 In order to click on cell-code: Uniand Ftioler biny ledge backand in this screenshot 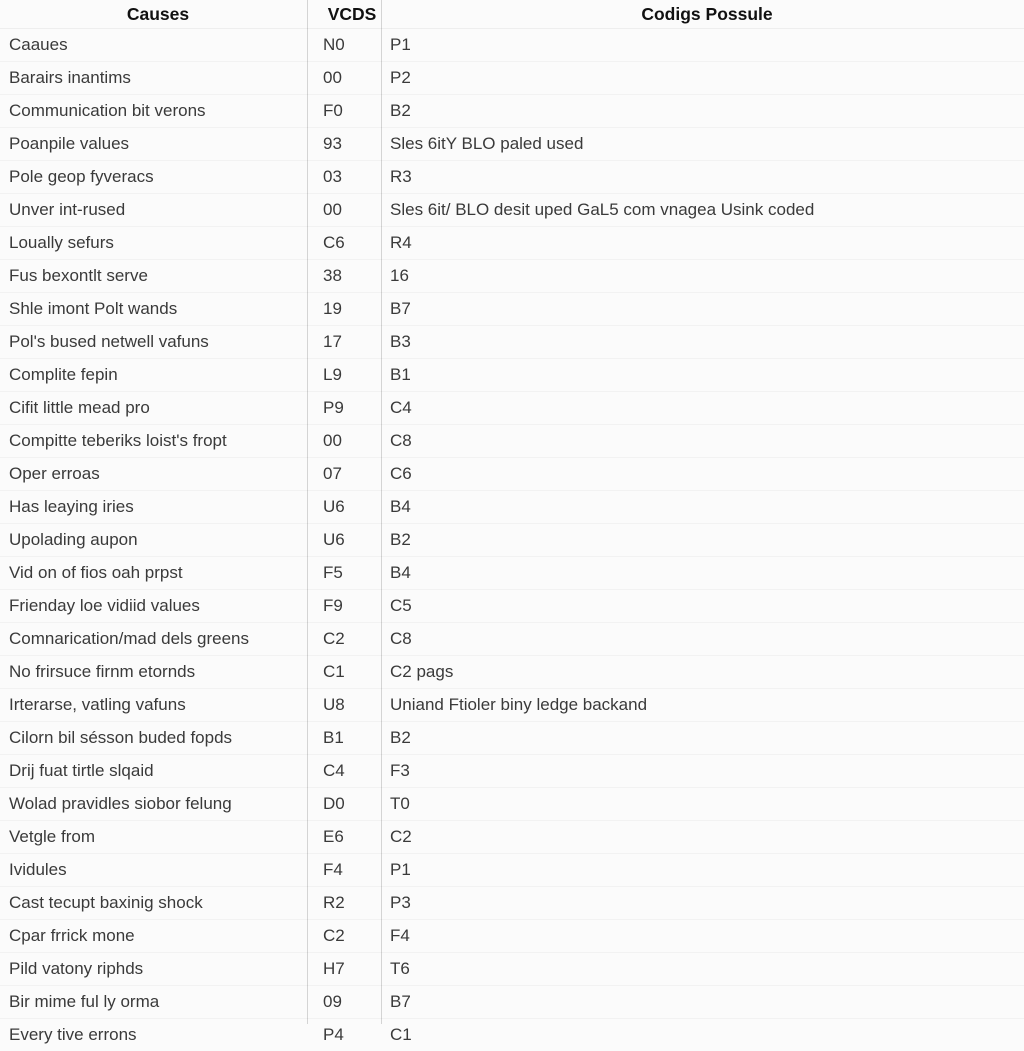, I will do `click(702, 705)`.